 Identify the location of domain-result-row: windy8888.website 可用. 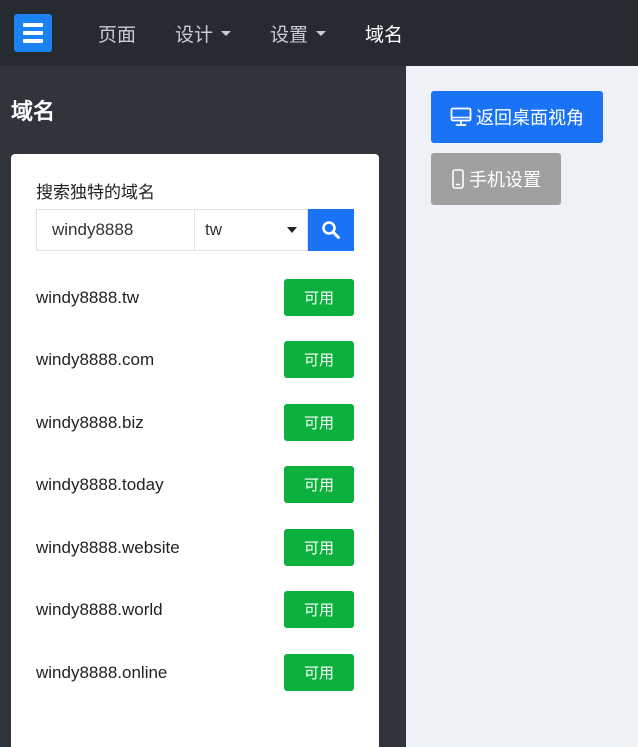
(195, 547).